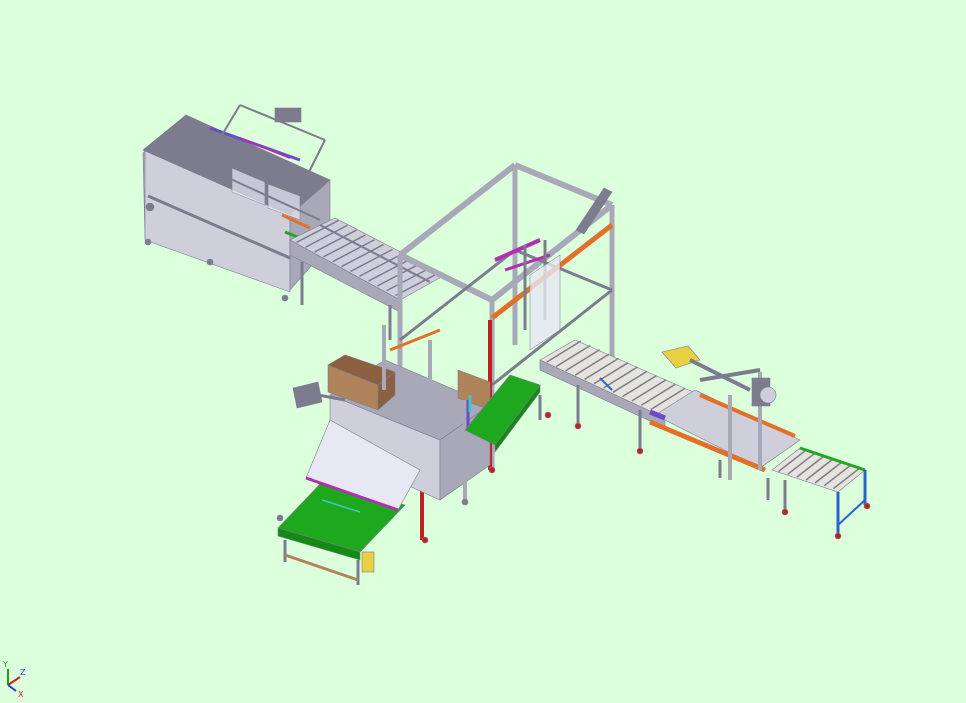  What do you see at coordinates (23, 672) in the screenshot?
I see `triad-z-label: Z` at bounding box center [23, 672].